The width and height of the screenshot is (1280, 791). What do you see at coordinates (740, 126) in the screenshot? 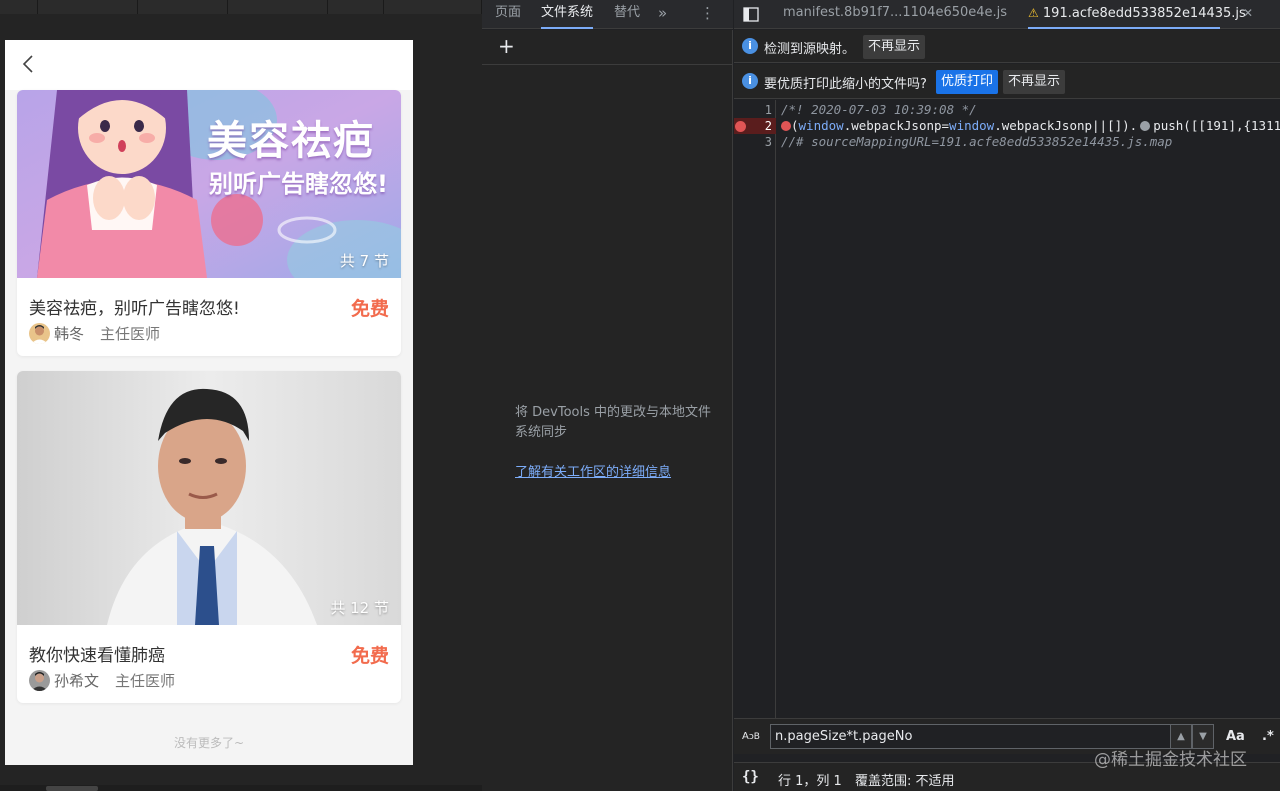
I see `breakpoint-icon` at bounding box center [740, 126].